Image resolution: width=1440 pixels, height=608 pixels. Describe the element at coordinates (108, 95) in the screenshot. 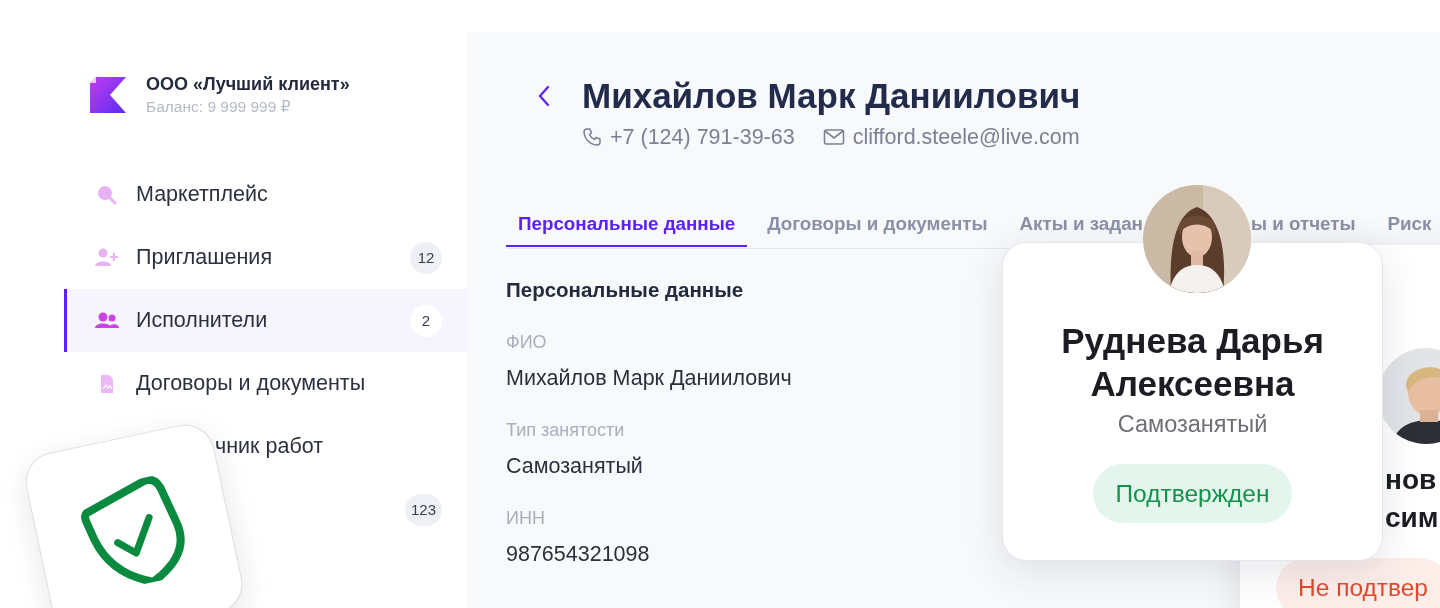

I see `logo-icon` at that location.